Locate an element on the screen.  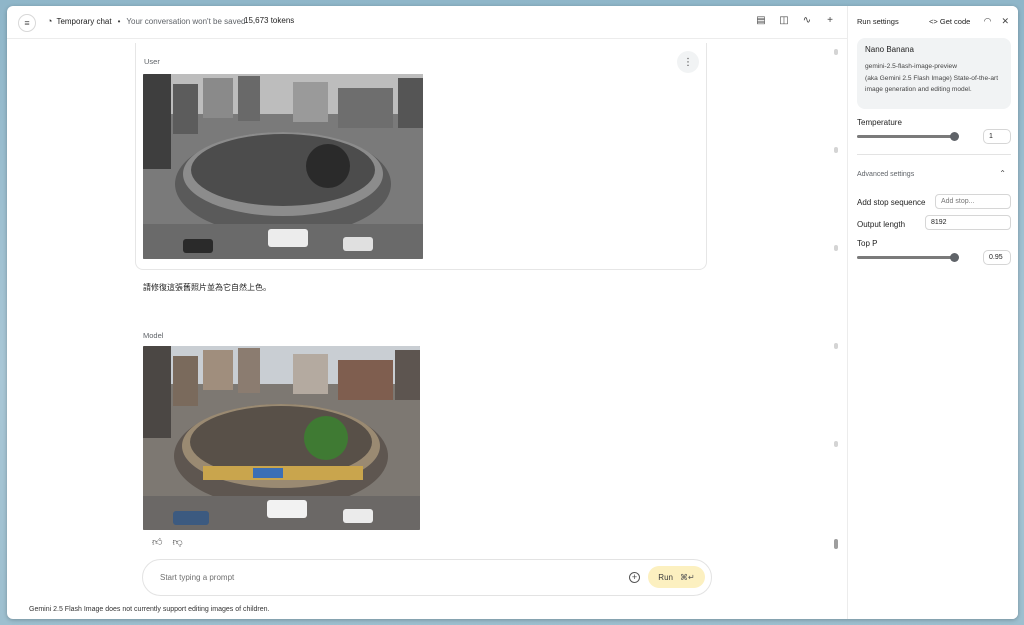
top-p-input: 0.95 is located at coordinates (997, 257).